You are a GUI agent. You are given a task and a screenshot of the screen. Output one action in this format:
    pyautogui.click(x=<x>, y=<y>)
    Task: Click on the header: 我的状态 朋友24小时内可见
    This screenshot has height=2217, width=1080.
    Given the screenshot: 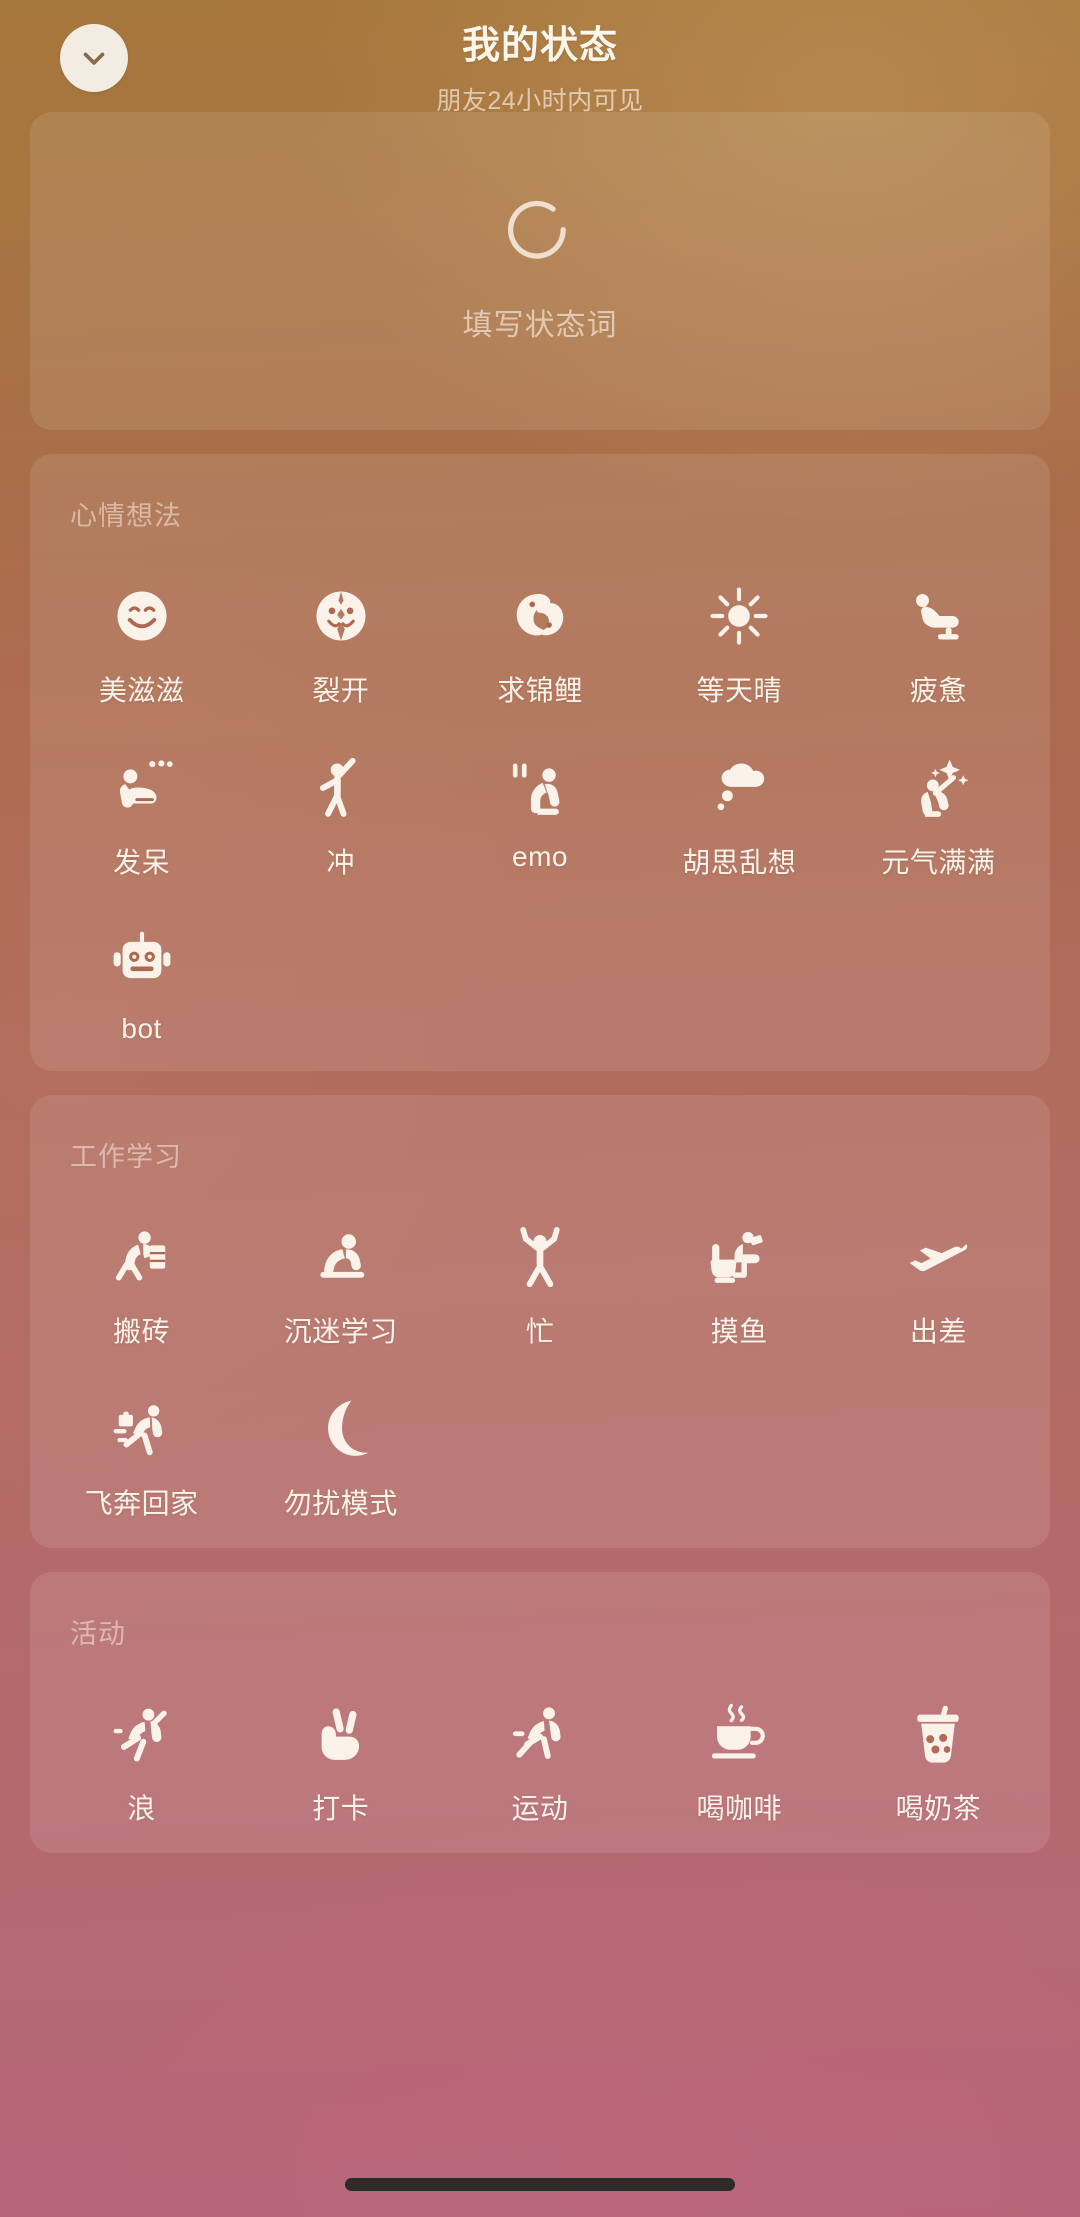 What is the action you would take?
    pyautogui.click(x=540, y=57)
    